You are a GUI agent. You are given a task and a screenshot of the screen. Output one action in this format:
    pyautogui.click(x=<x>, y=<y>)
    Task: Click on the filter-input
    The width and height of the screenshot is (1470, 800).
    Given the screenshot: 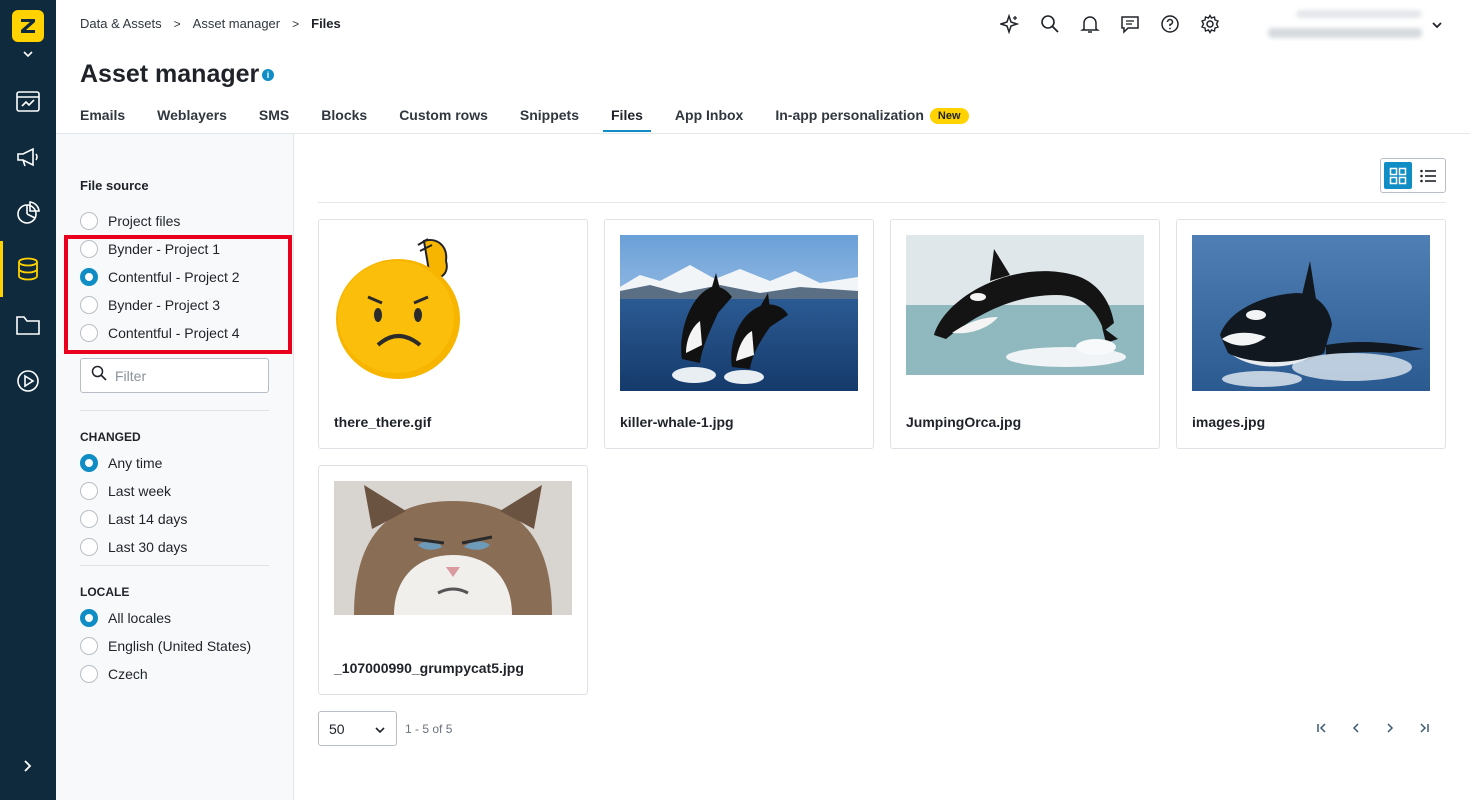 What is the action you would take?
    pyautogui.click(x=185, y=375)
    